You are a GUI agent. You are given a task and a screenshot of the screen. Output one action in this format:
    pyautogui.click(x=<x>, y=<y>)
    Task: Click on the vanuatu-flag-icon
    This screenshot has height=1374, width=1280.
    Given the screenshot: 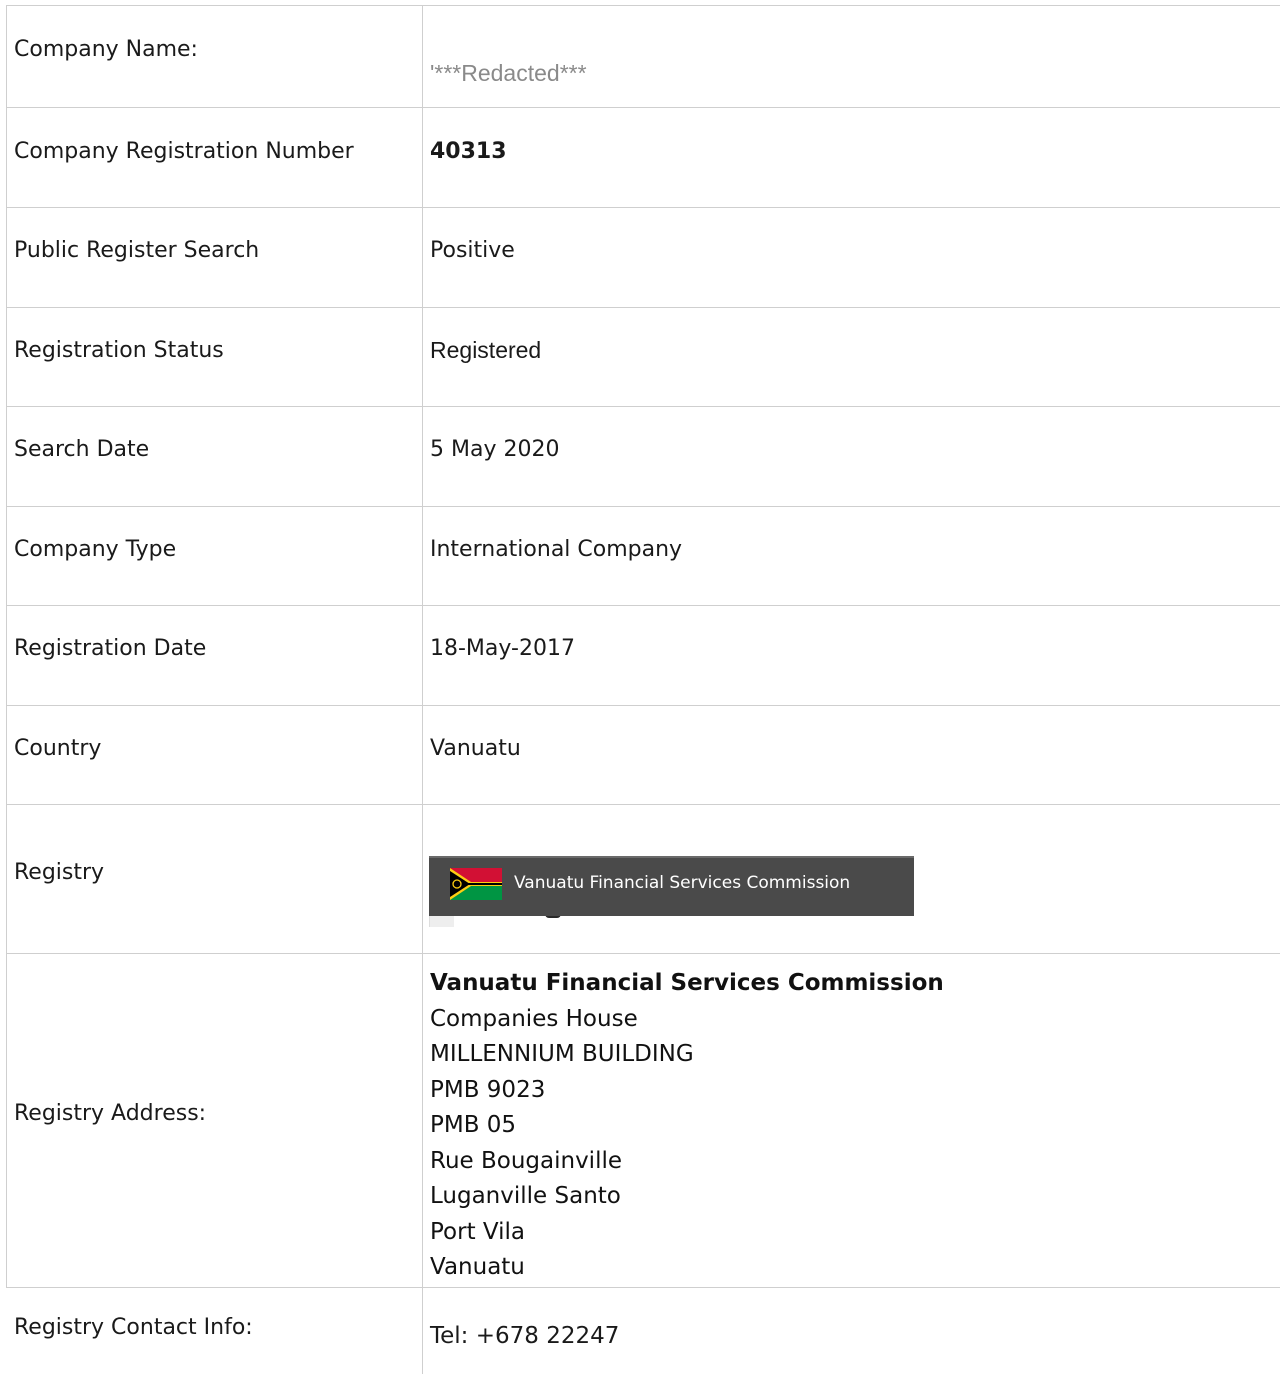 What is the action you would take?
    pyautogui.click(x=476, y=884)
    